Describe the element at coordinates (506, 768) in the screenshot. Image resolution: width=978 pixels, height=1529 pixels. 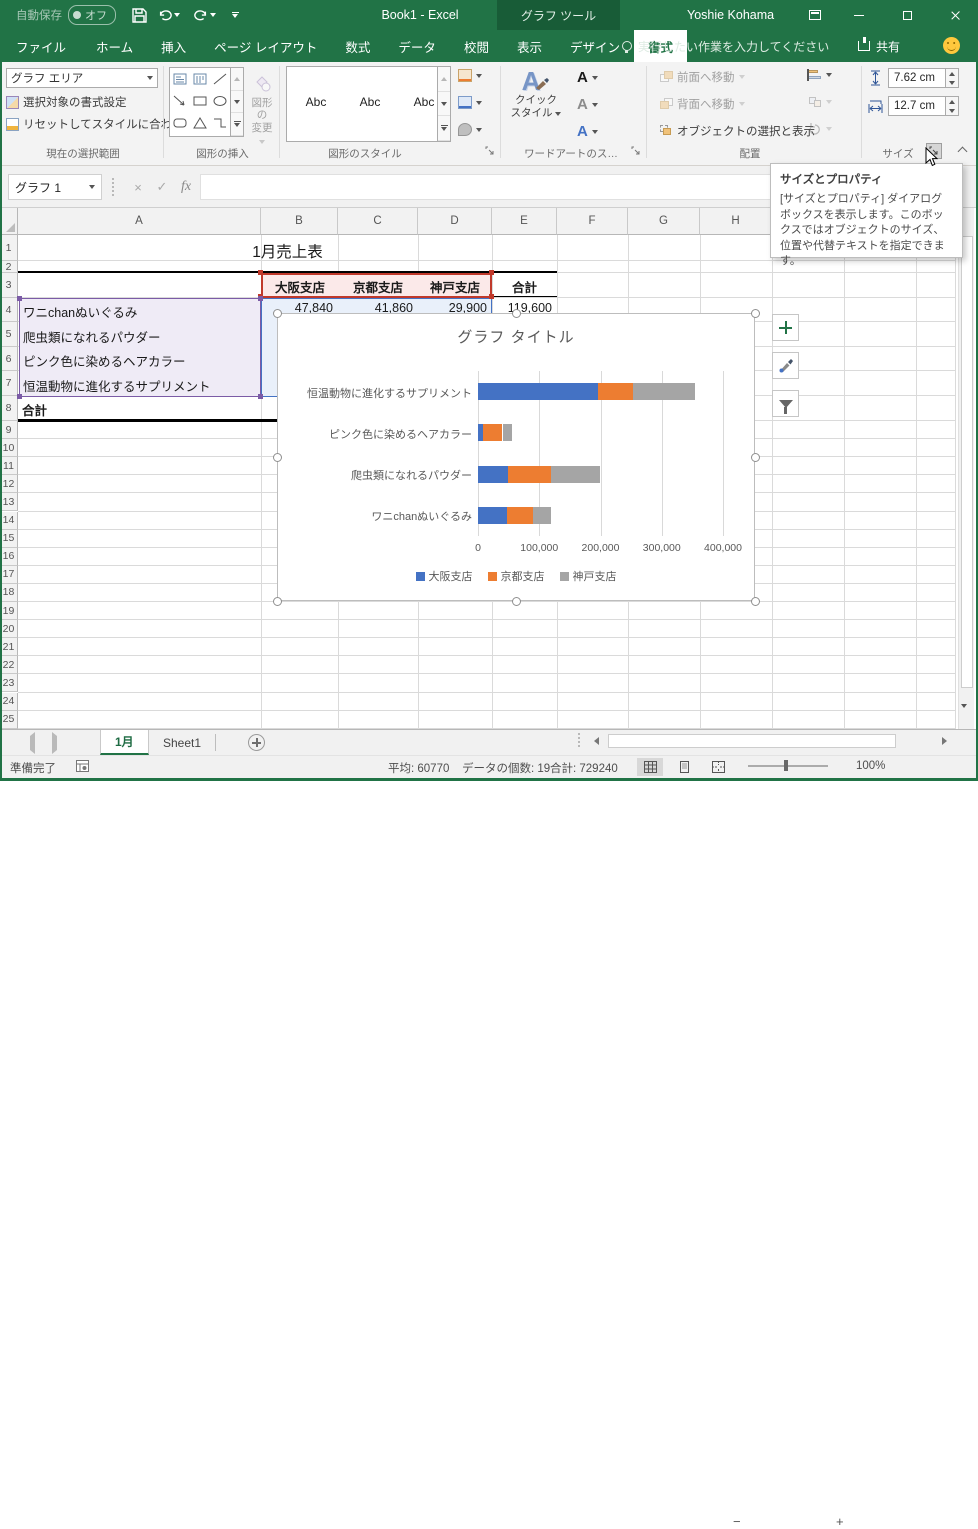
I see `status-count: データの個数: 19` at that location.